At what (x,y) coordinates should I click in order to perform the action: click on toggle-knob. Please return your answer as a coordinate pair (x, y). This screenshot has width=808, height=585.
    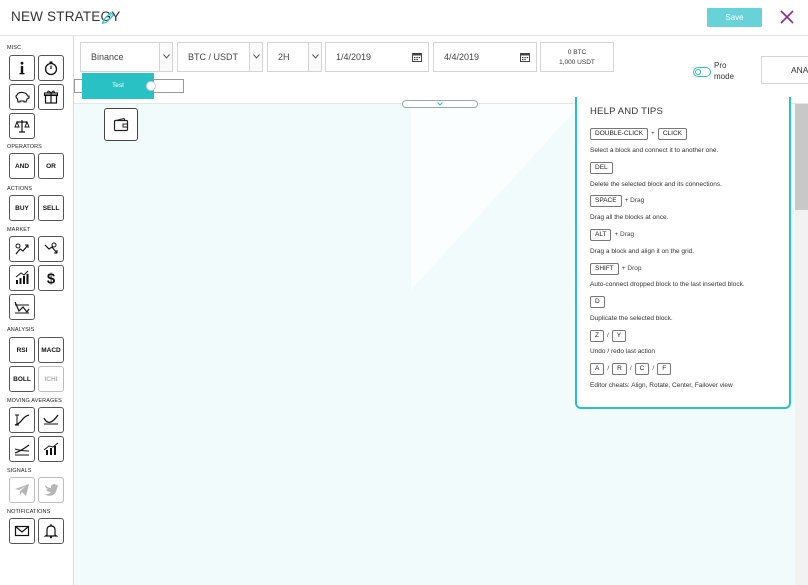
    Looking at the image, I should click on (698, 72).